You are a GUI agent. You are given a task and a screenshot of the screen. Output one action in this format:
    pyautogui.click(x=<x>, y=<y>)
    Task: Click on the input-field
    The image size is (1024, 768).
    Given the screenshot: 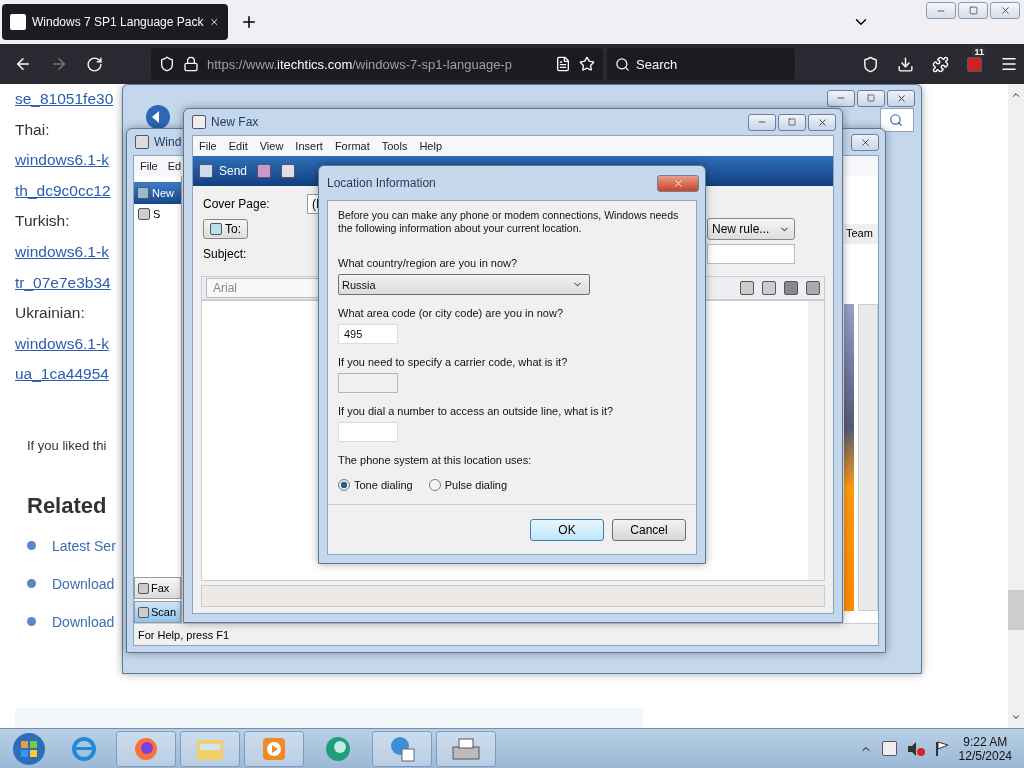 What is the action you would take?
    pyautogui.click(x=368, y=432)
    